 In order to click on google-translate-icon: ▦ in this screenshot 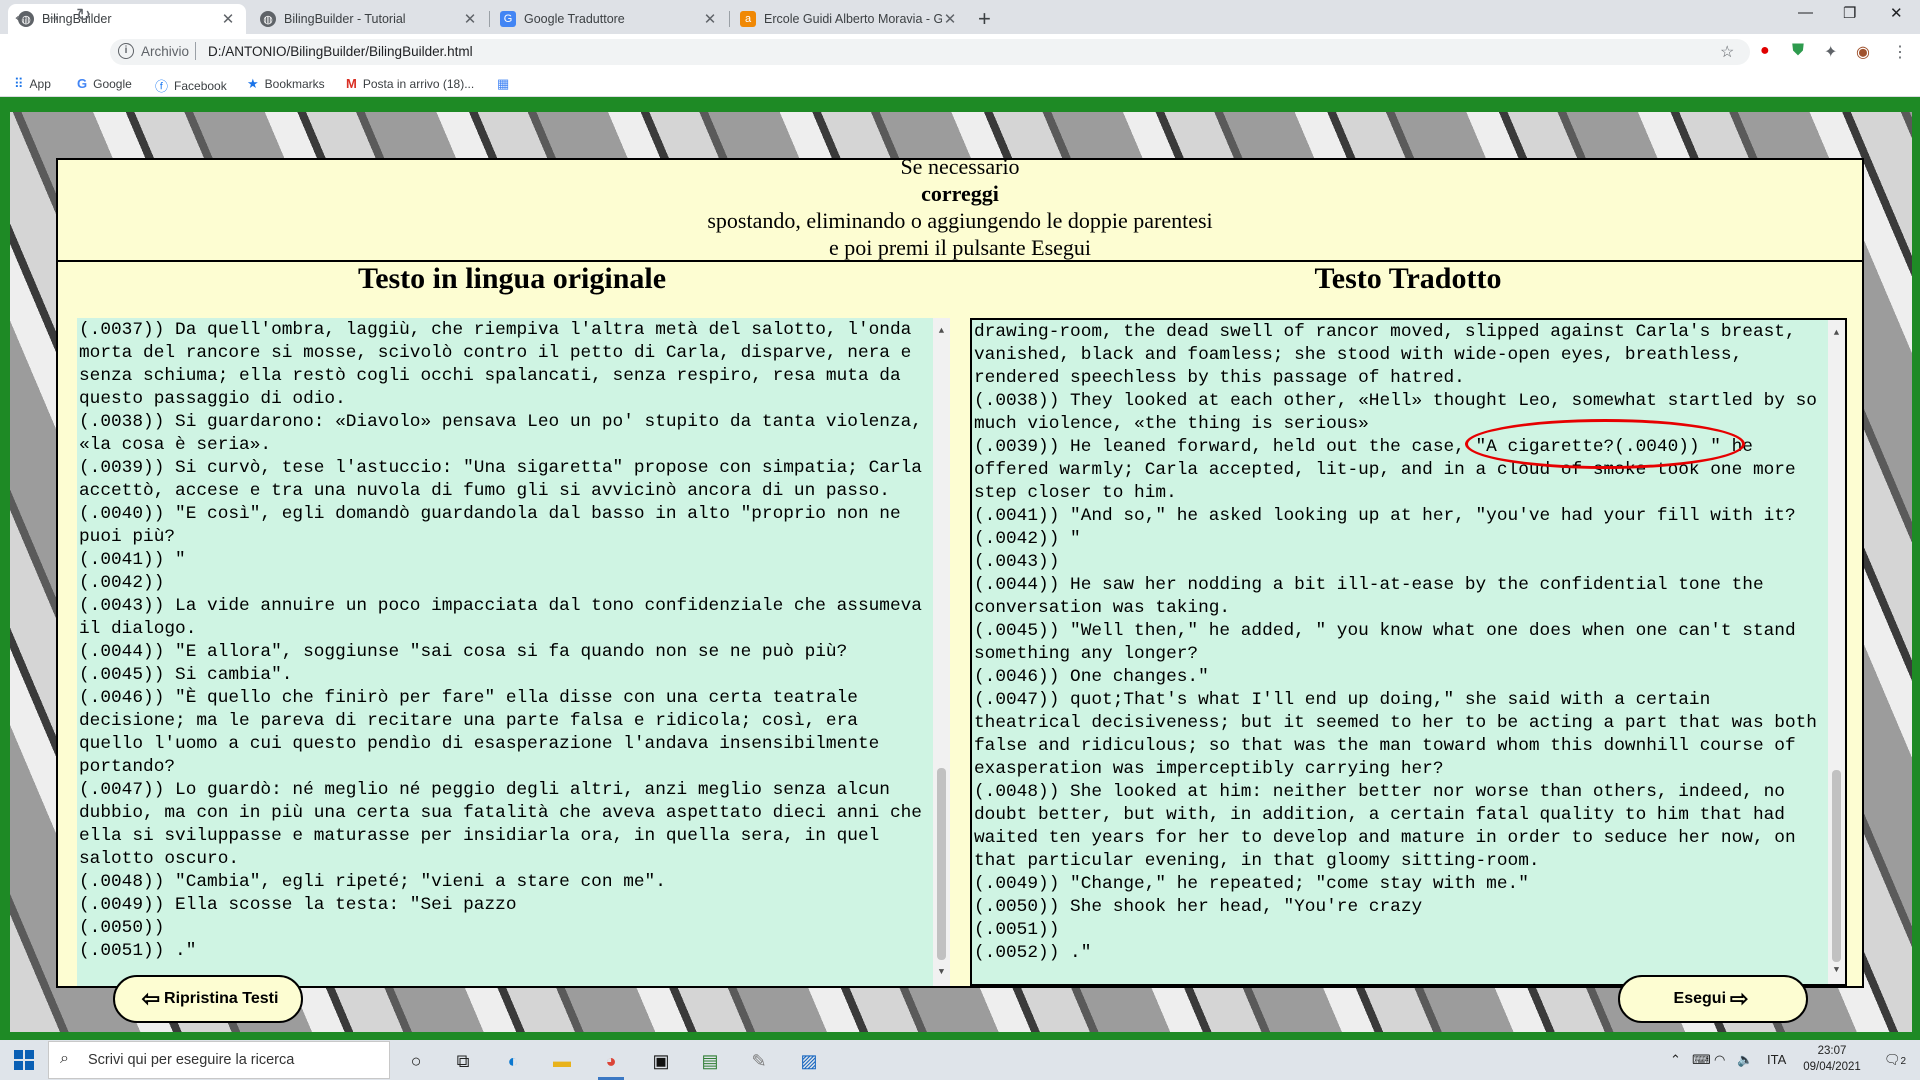, I will do `click(503, 83)`.